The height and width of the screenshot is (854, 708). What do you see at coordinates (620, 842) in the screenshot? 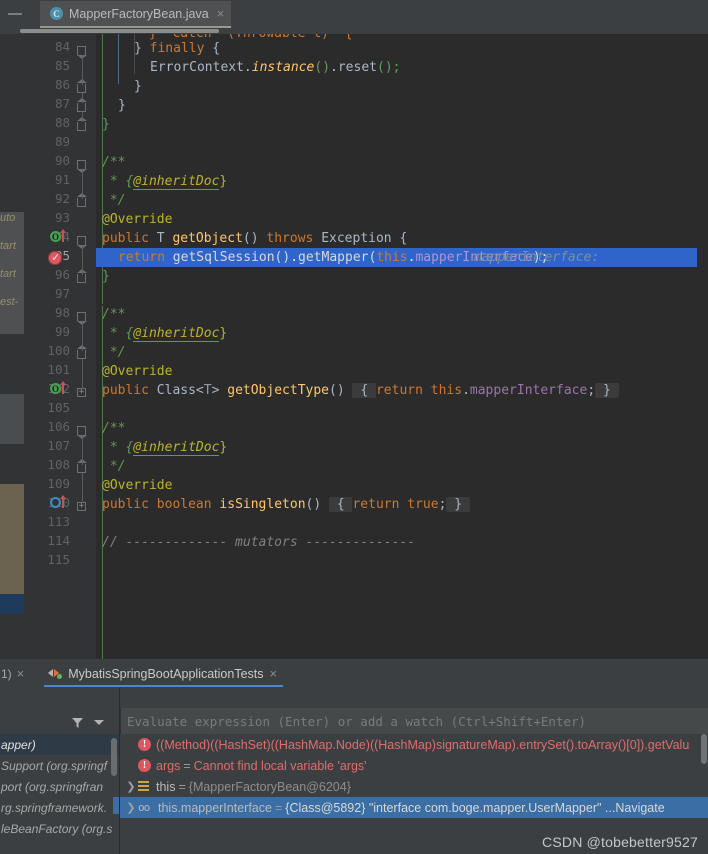
I see `watermark: CSDN @tobebetter9527` at bounding box center [620, 842].